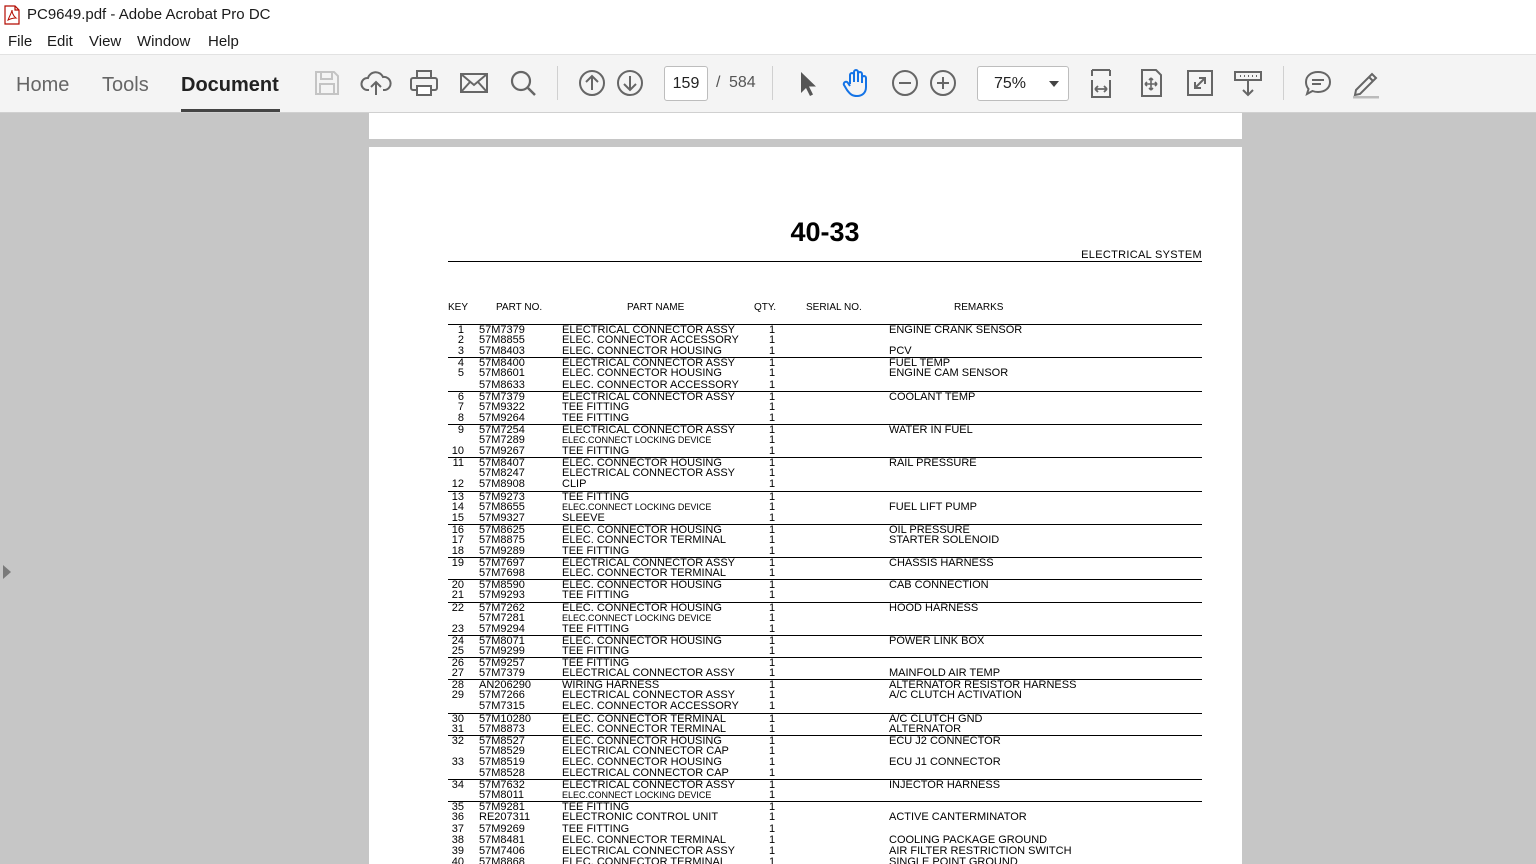 The image size is (1536, 864). What do you see at coordinates (645, 773) in the screenshot?
I see `row-part-name: ELECTRICAL CONNECTOR CAP` at bounding box center [645, 773].